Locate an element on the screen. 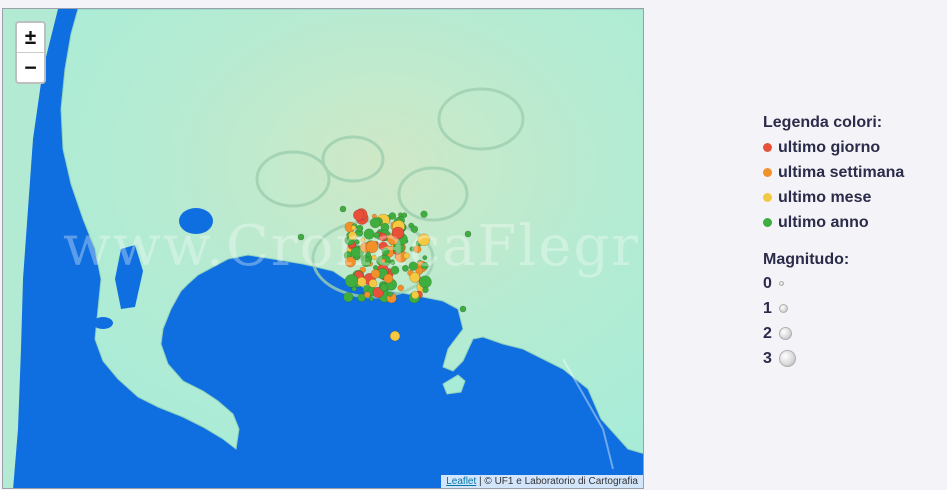 This screenshot has width=947, height=490. legend-item-label: ultimo giorno is located at coordinates (829, 147).